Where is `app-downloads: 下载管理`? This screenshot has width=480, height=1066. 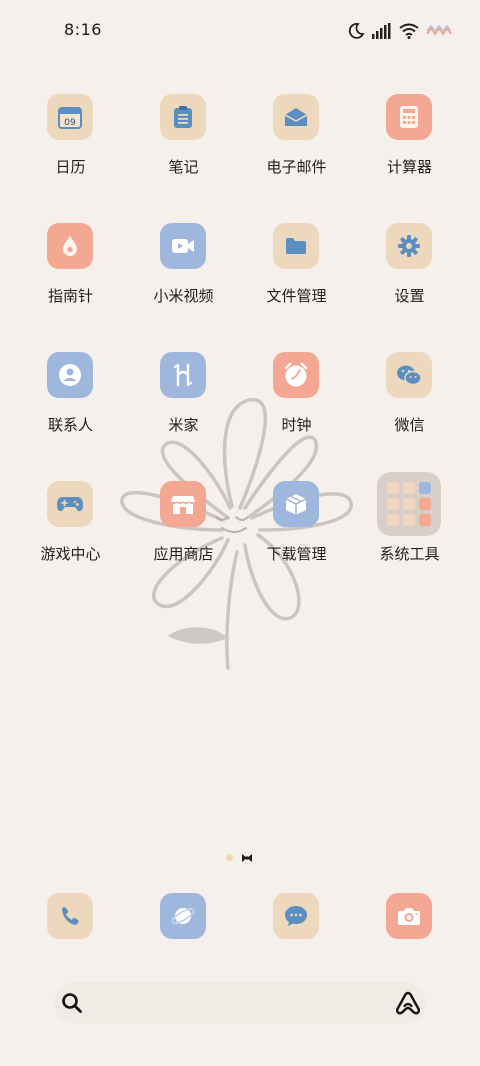 app-downloads: 下载管理 is located at coordinates (296, 536).